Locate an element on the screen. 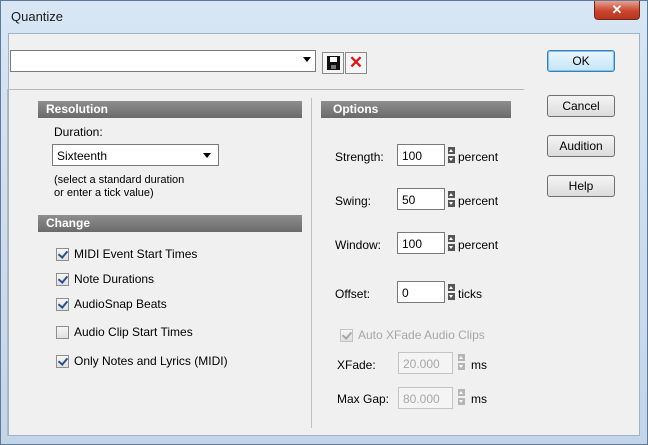 The width and height of the screenshot is (648, 445). window-title: Quantize is located at coordinates (37, 16).